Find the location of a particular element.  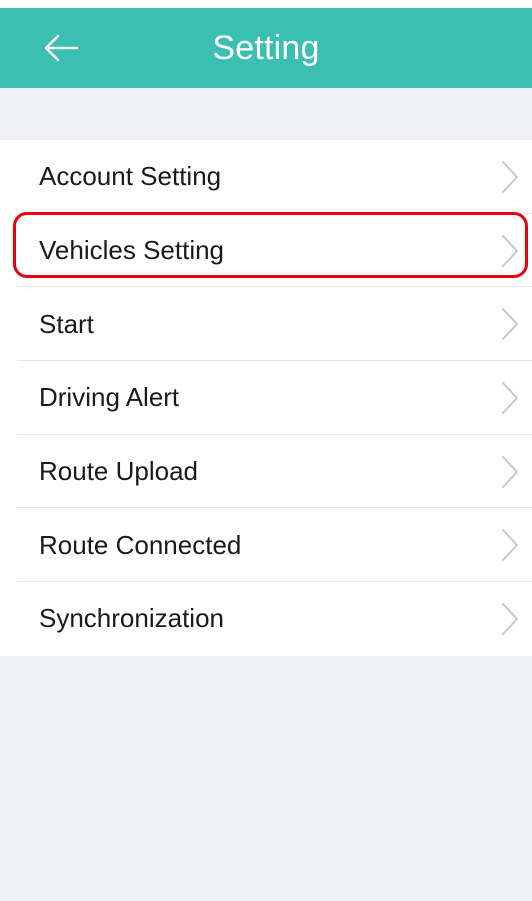

header-bar: Setting is located at coordinates (266, 44).